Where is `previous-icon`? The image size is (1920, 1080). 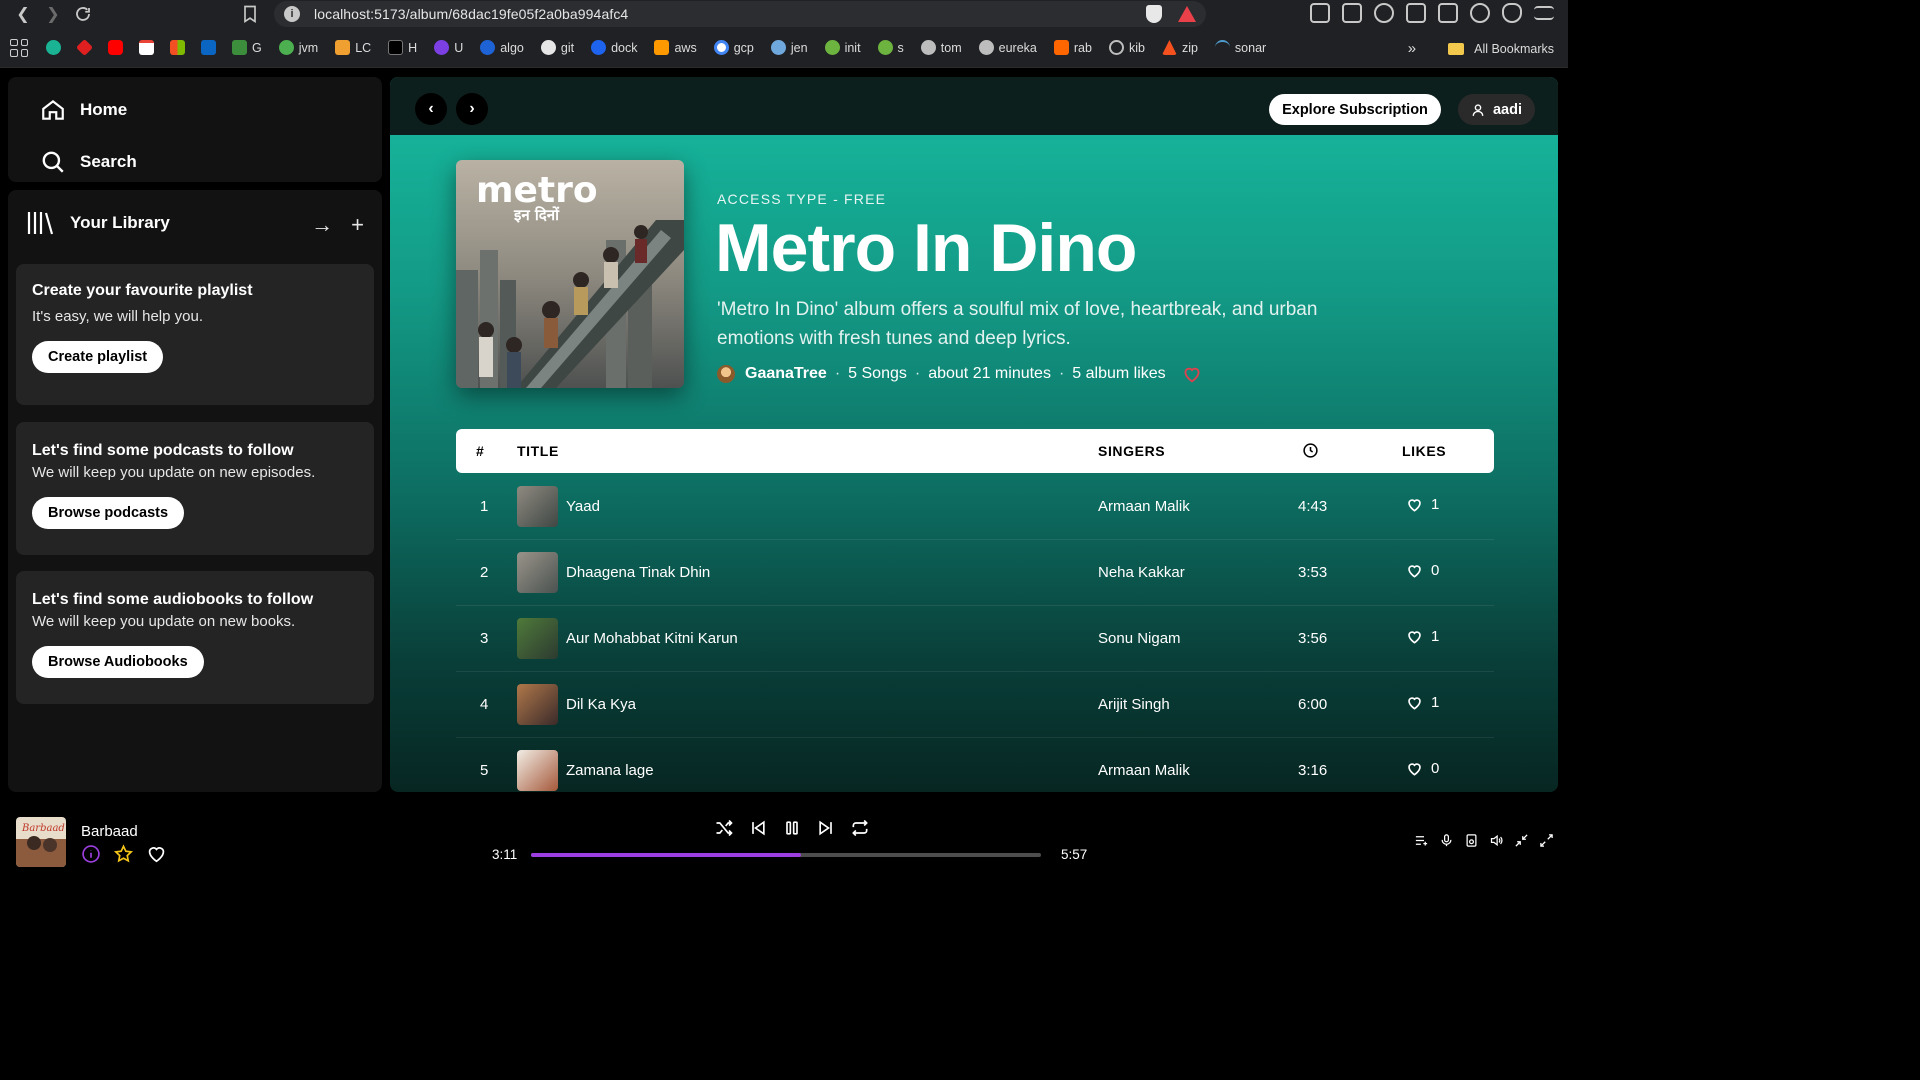
previous-icon is located at coordinates (758, 828).